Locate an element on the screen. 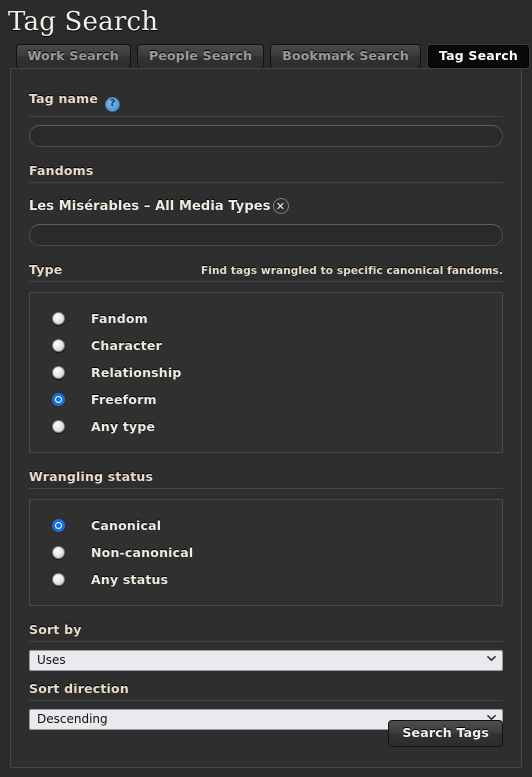 The image size is (532, 777). radio-label: Non-canonical is located at coordinates (142, 552).